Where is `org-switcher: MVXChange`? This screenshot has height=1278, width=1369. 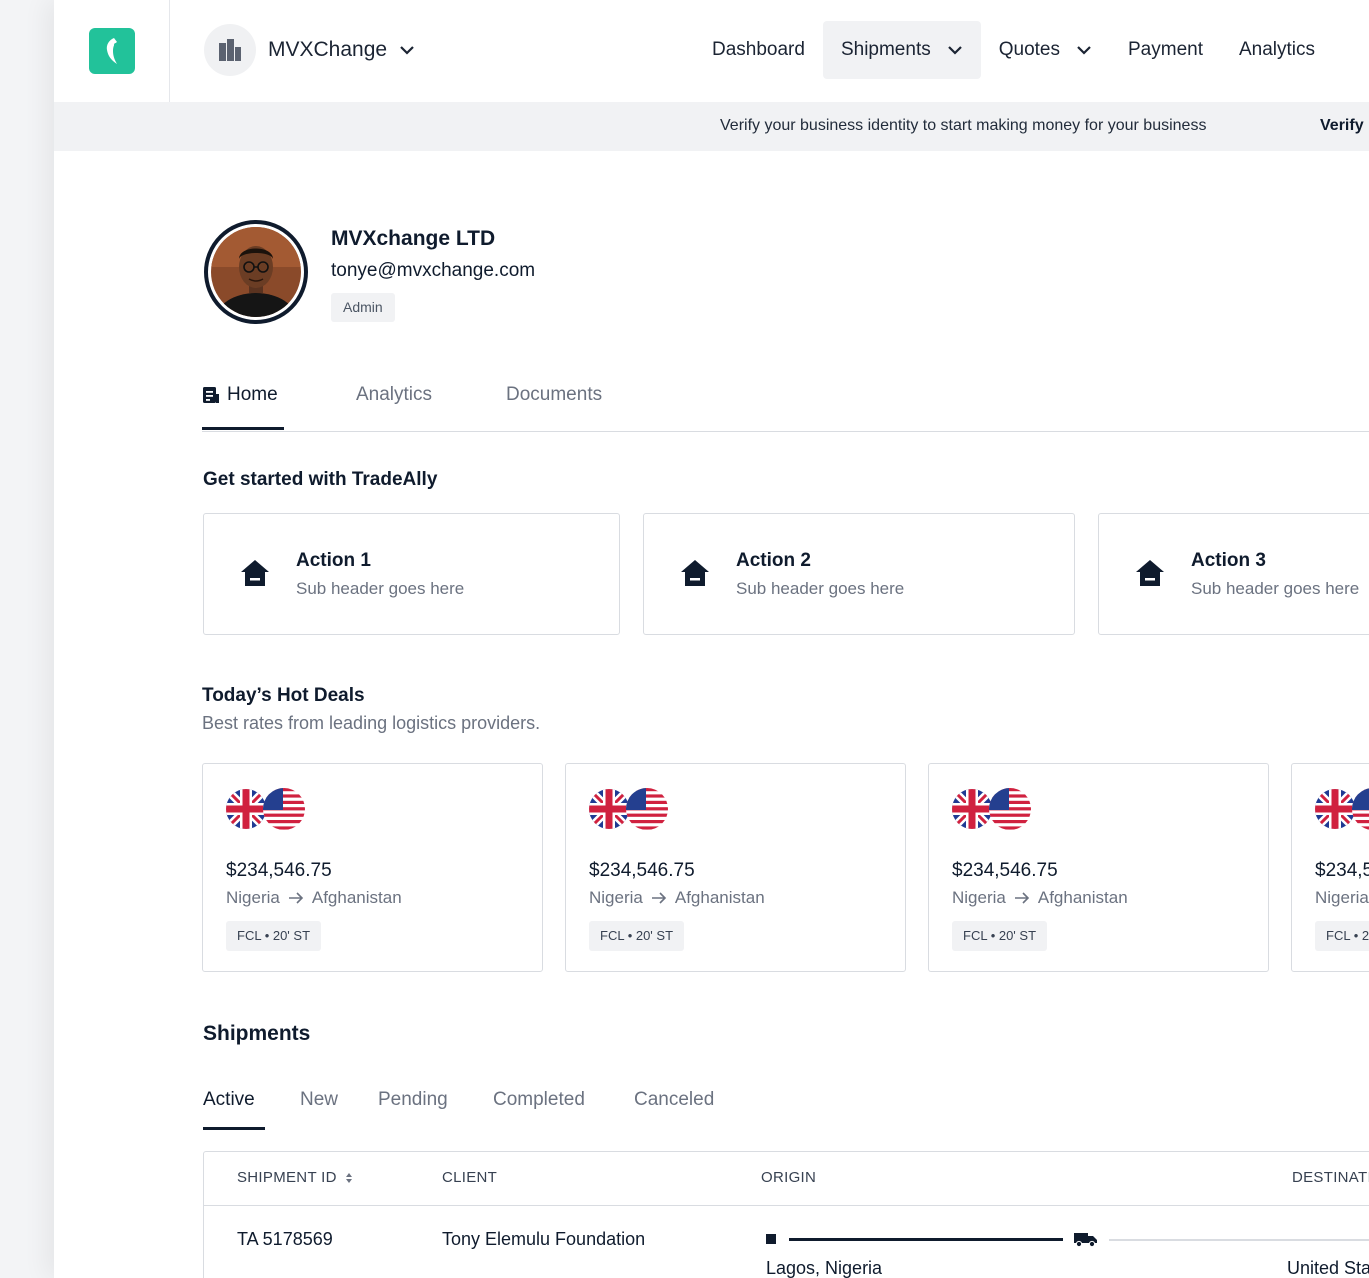 org-switcher: MVXChange is located at coordinates (309, 50).